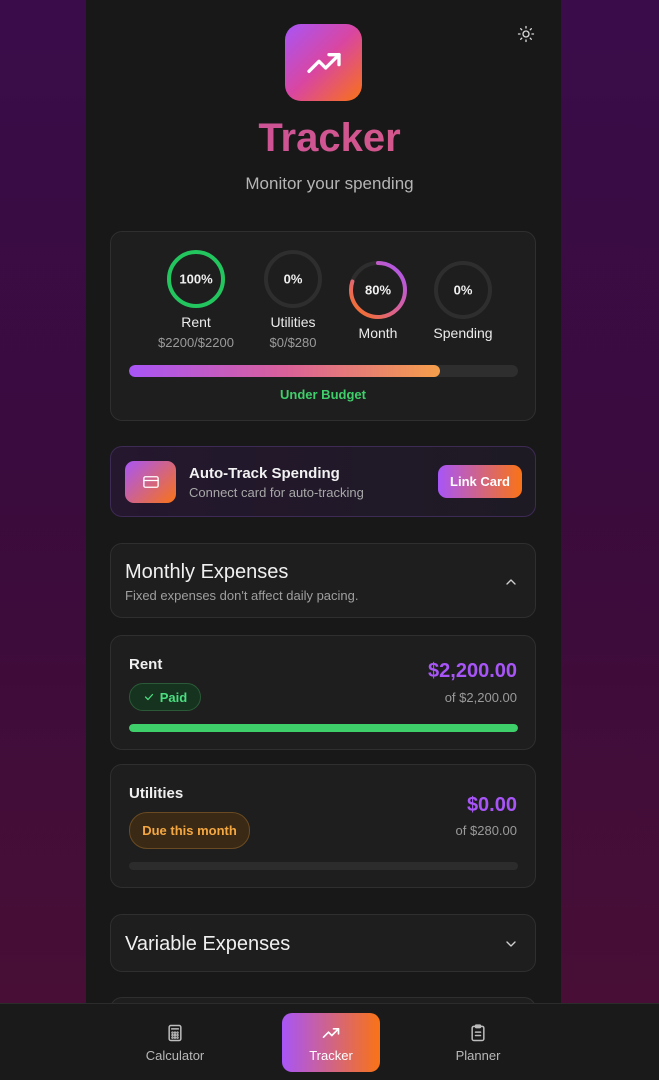 This screenshot has width=659, height=1080. Describe the element at coordinates (511, 944) in the screenshot. I see `chevron-down-icon` at that location.